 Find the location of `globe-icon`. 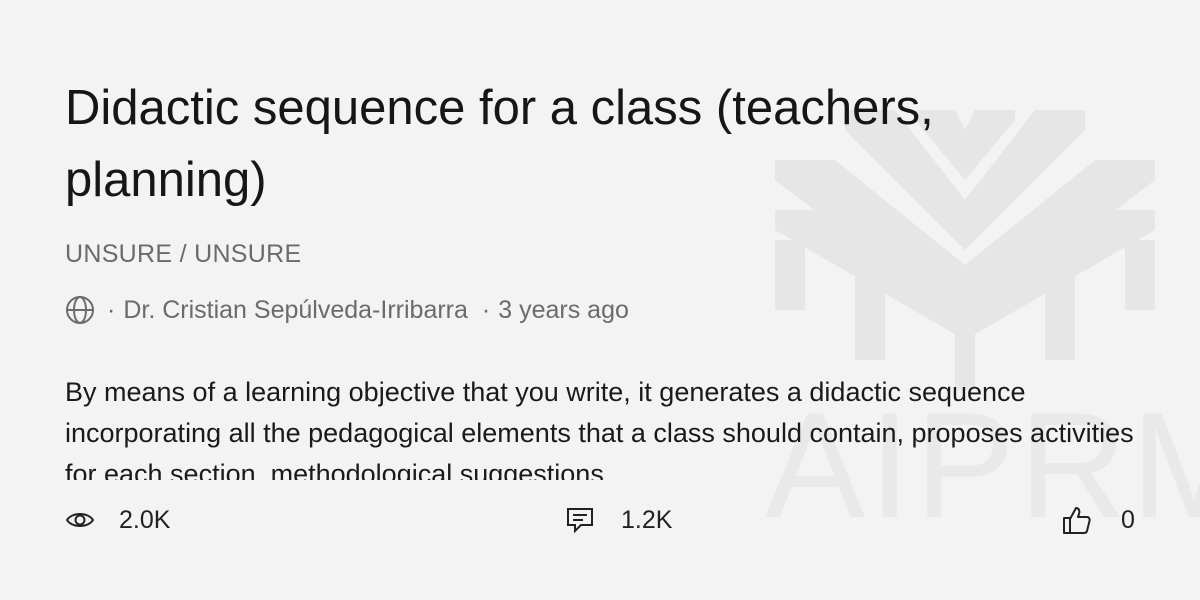

globe-icon is located at coordinates (80, 310).